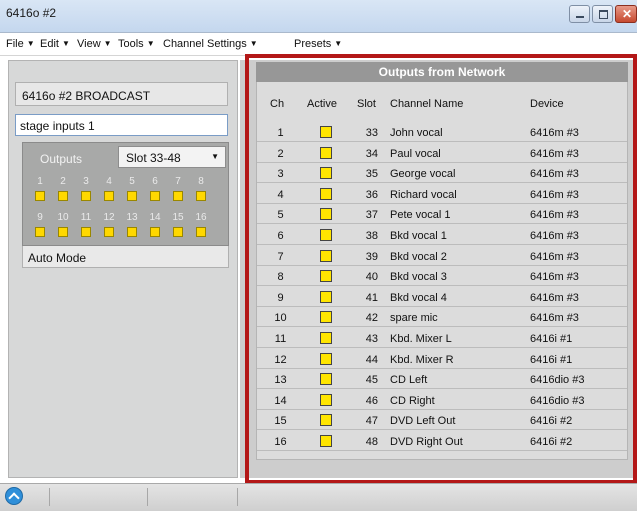 The width and height of the screenshot is (637, 511). Describe the element at coordinates (125, 257) in the screenshot. I see `auto-mode-button: Auto Mode` at that location.